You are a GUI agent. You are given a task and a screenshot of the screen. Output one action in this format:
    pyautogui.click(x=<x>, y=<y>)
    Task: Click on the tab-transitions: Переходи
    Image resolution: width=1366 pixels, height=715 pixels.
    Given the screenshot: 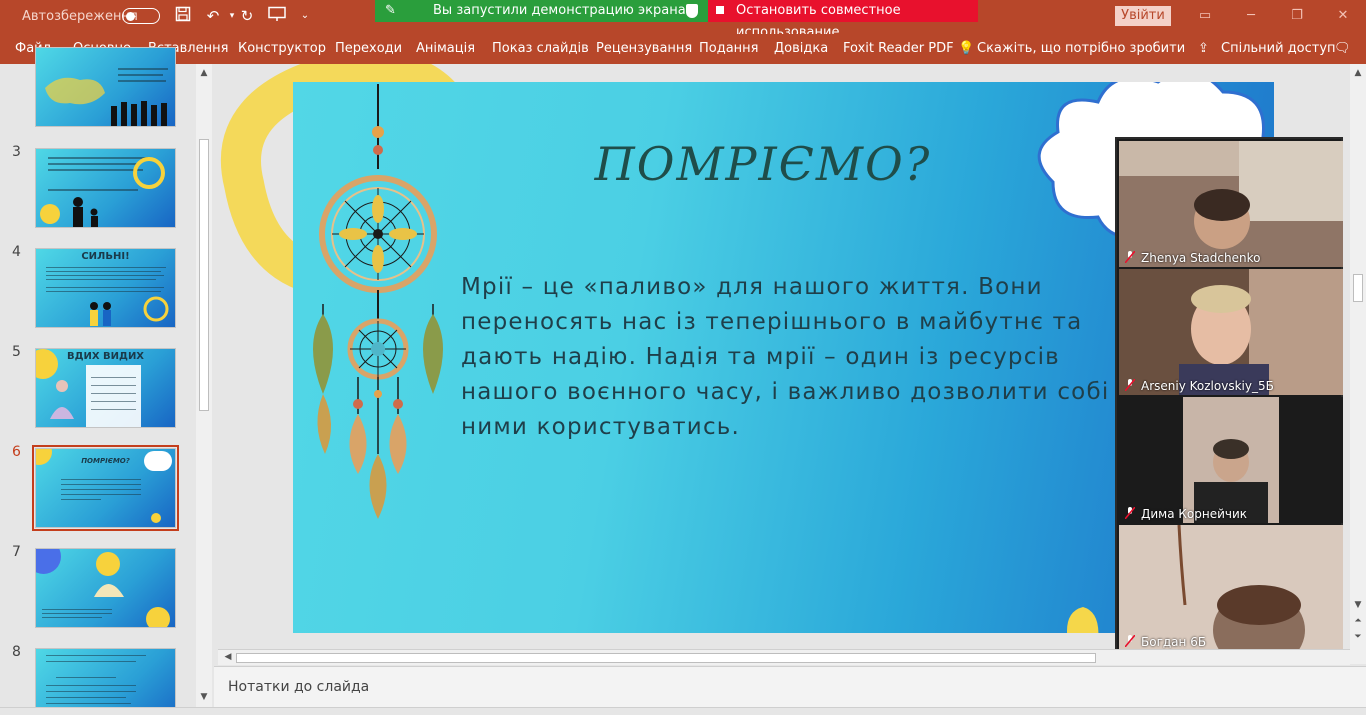 What is the action you would take?
    pyautogui.click(x=368, y=48)
    